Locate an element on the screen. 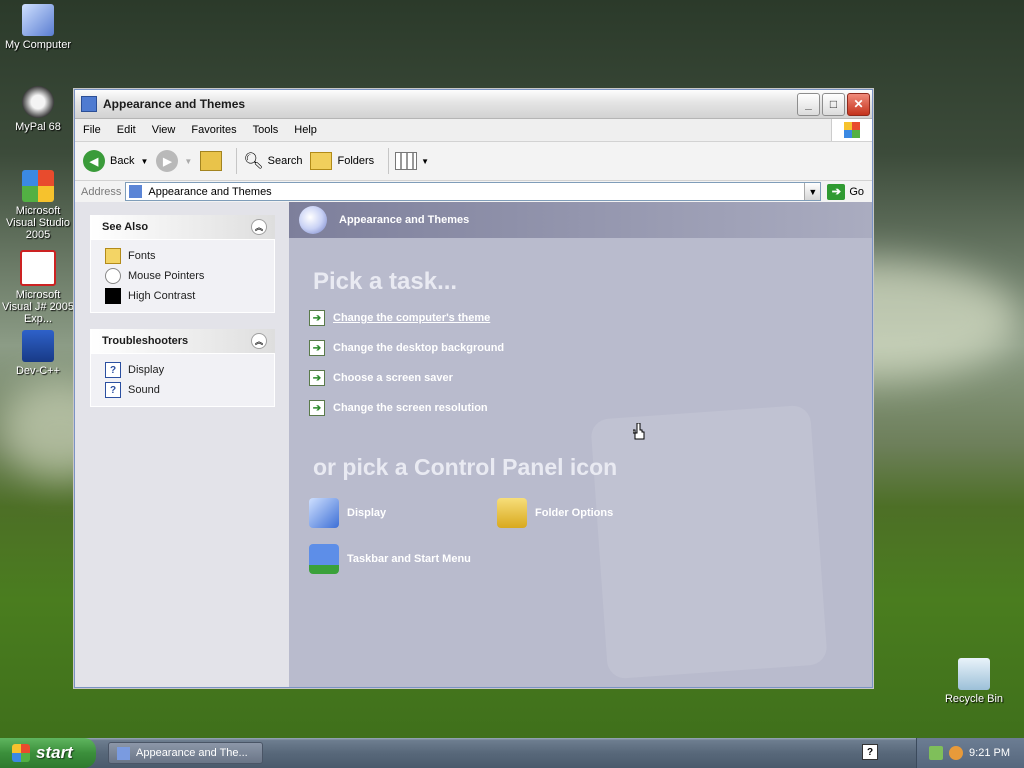 The image size is (1024, 768). task-screen-saver: ➔ Choose a screen saver is located at coordinates (381, 378).